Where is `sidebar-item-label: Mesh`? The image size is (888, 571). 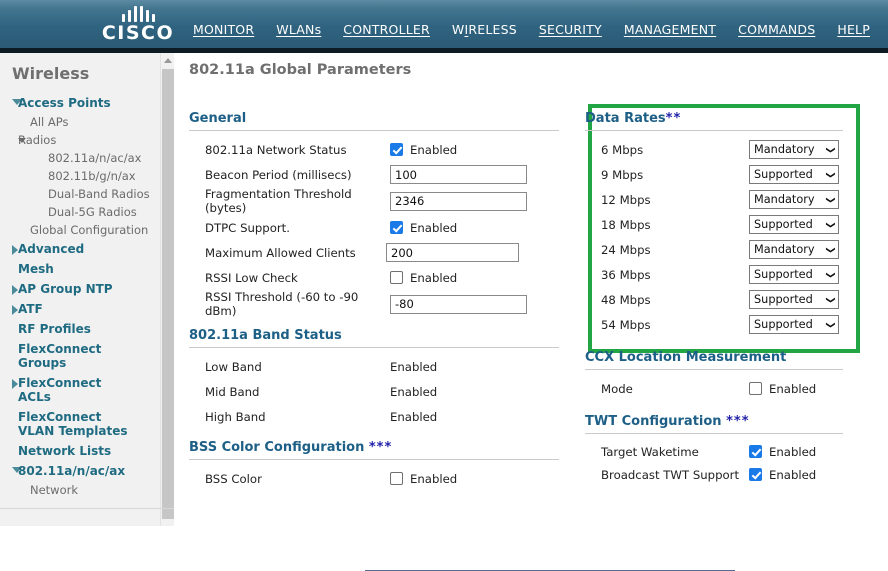
sidebar-item-label: Mesh is located at coordinates (36, 269).